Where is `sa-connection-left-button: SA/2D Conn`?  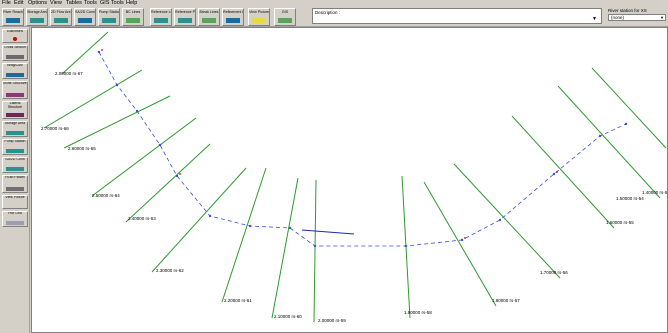 sa-connection-left-button: SA/2D Conn is located at coordinates (15, 165).